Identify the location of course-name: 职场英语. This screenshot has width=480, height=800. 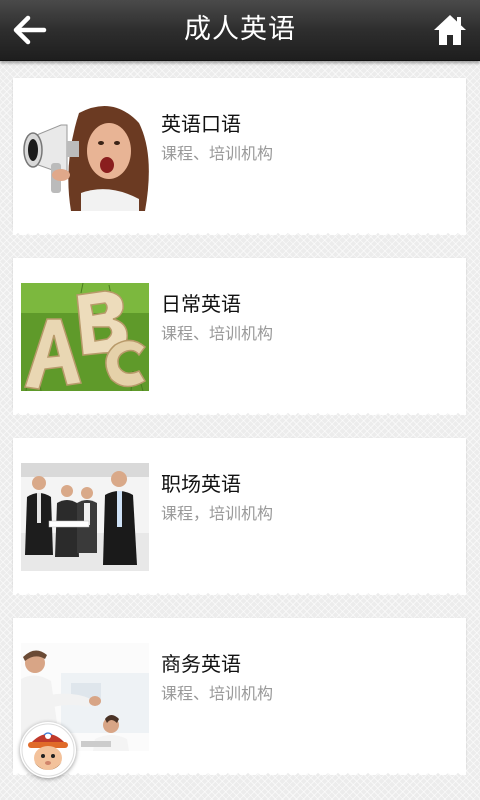
(201, 484).